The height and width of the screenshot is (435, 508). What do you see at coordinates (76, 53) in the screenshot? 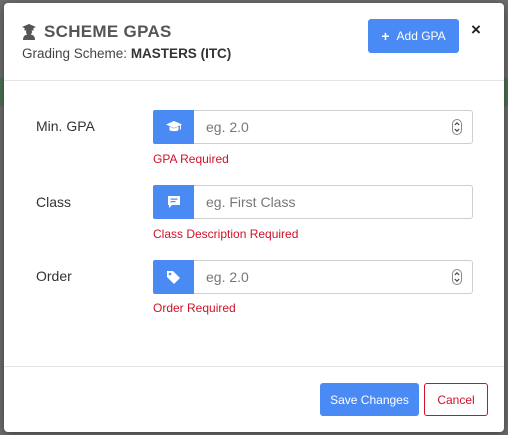
I see `subtitle-prefix: Grading Scheme:` at bounding box center [76, 53].